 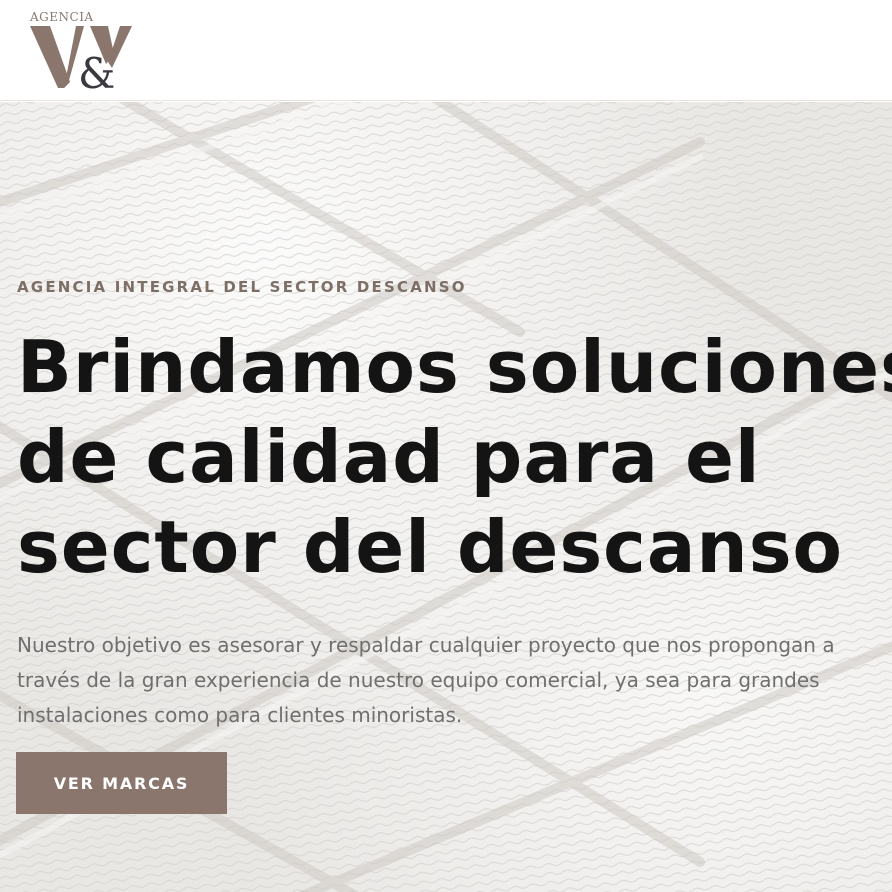 I want to click on logo-agency-text: AGENCIA, so click(x=62, y=17).